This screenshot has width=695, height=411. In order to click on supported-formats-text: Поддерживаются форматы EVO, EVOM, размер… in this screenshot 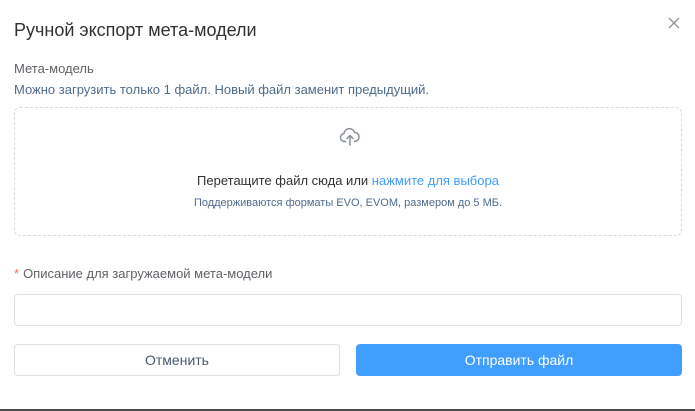, I will do `click(348, 203)`.